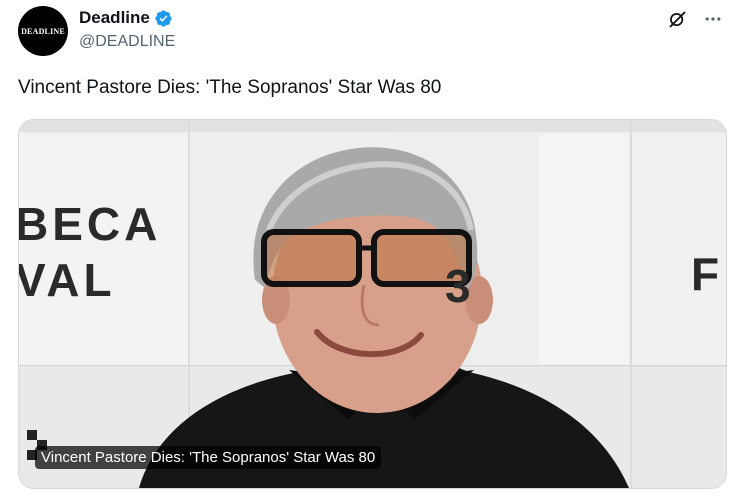  Describe the element at coordinates (695, 19) in the screenshot. I see `tweet-top-actions` at that location.